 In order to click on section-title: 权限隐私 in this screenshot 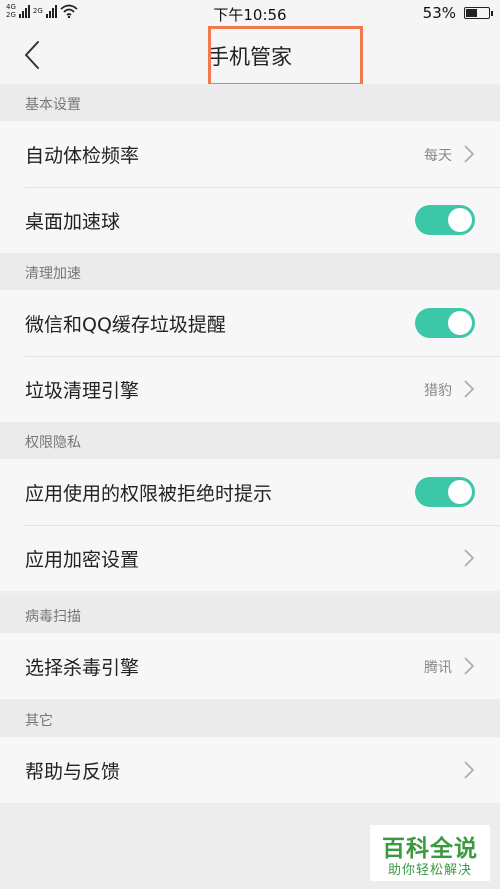, I will do `click(53, 443)`.